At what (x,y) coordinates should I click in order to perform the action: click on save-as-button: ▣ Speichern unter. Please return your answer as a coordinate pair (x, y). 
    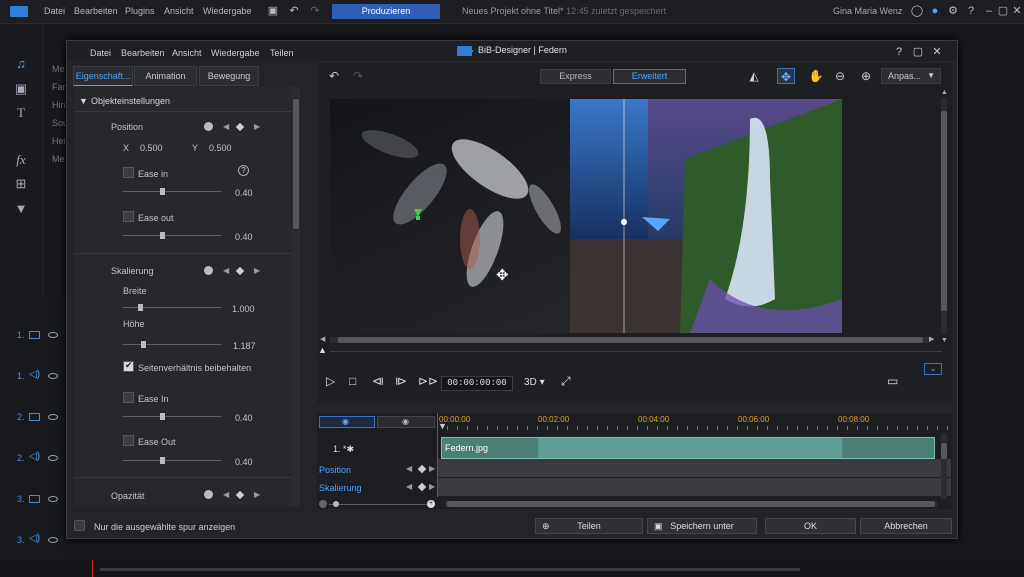
    Looking at the image, I should click on (702, 526).